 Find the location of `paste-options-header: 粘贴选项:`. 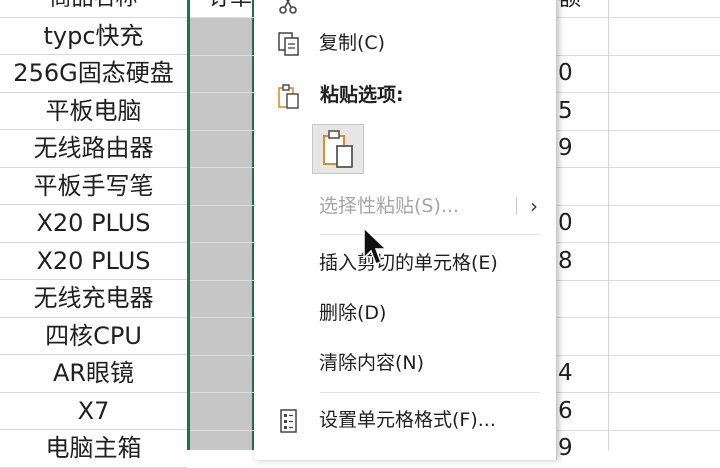

paste-options-header: 粘贴选项: is located at coordinates (405, 95).